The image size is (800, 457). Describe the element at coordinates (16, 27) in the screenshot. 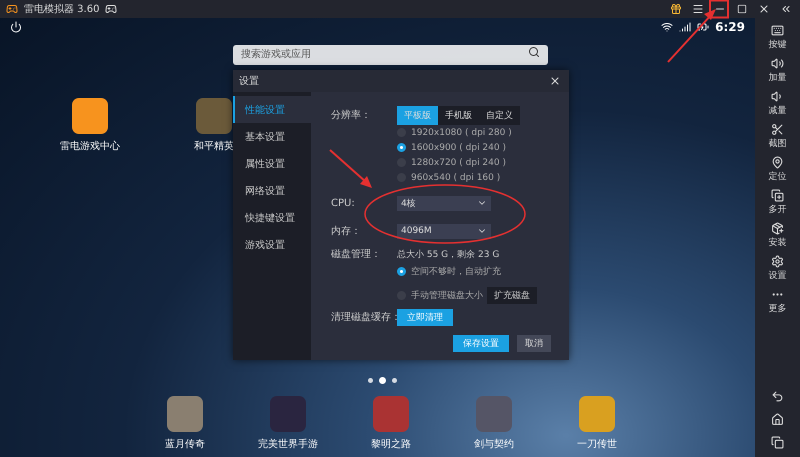

I see `power-icon` at that location.